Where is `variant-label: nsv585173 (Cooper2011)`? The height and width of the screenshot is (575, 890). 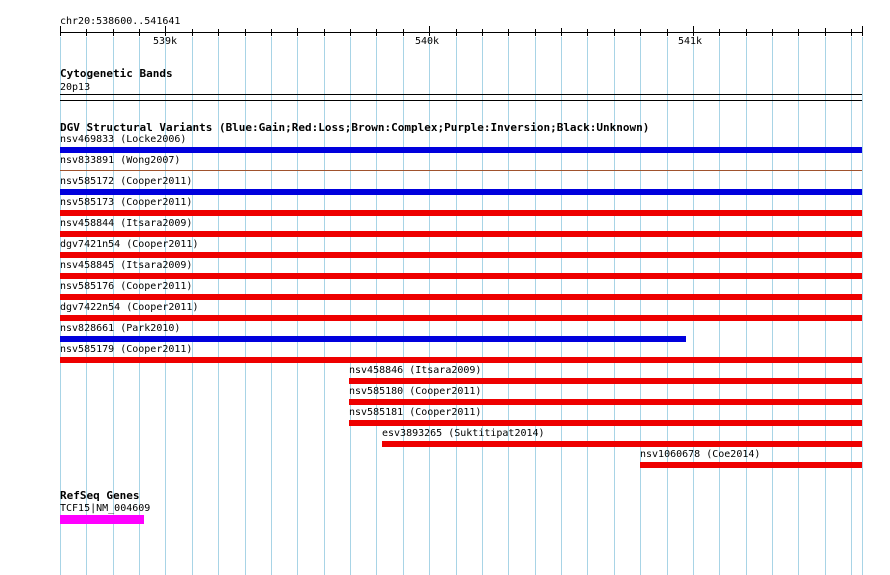
variant-label: nsv585173 (Cooper2011) is located at coordinates (126, 202).